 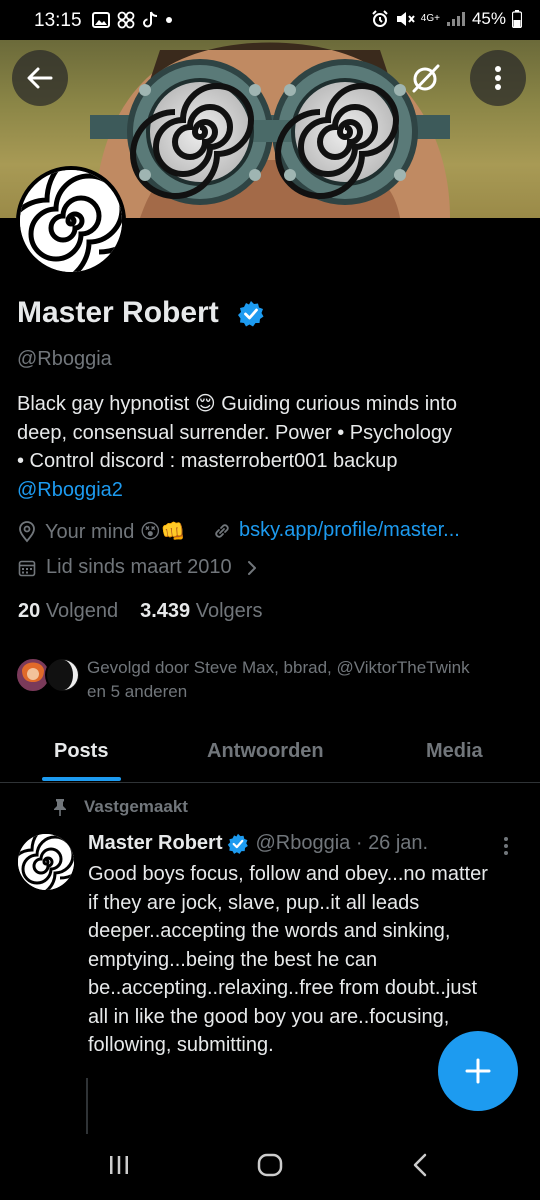 I want to click on followers-link: 3.439 Volgers, so click(x=201, y=611).